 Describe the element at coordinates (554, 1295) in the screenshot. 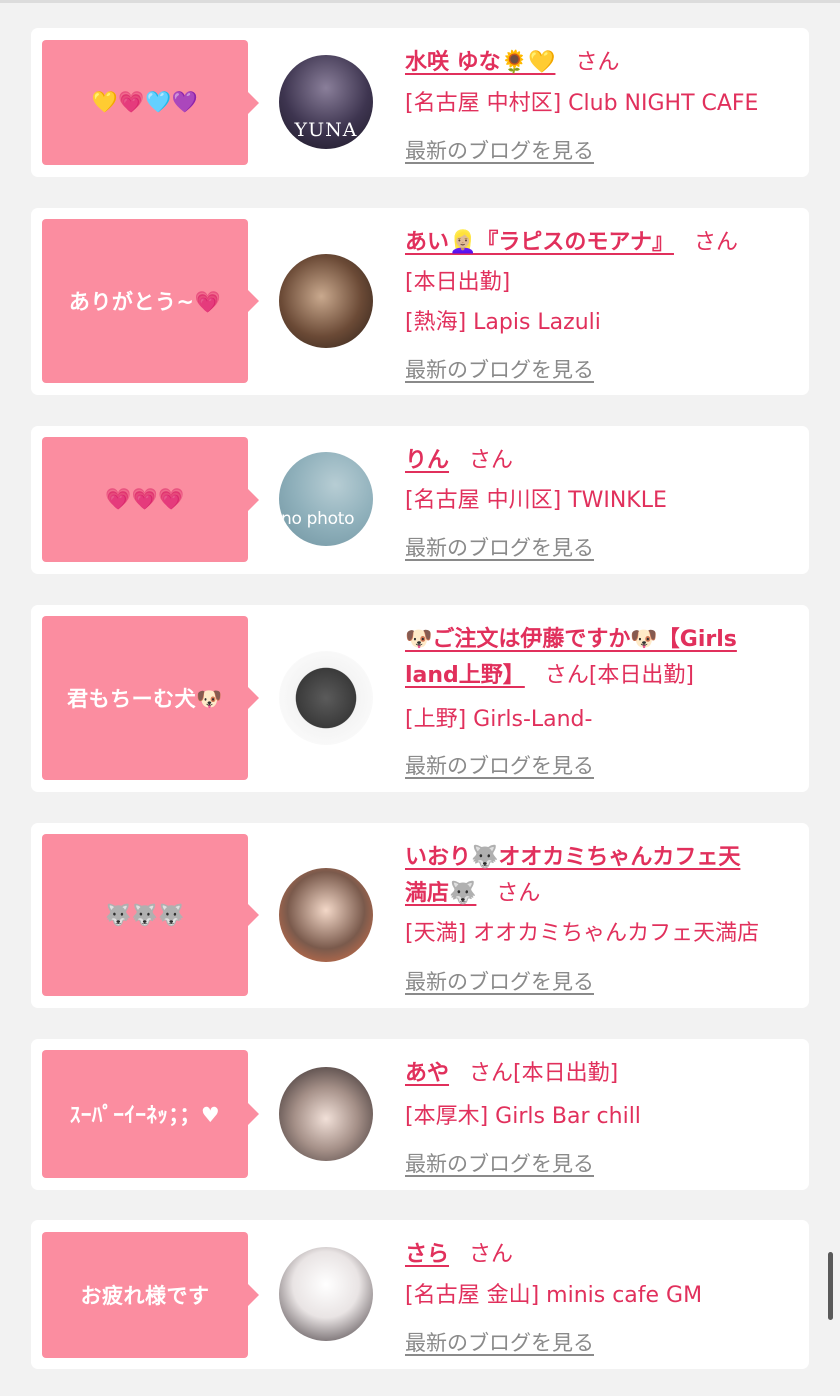

I see `shop-location: [名古屋 金山] minis cafe GM` at that location.